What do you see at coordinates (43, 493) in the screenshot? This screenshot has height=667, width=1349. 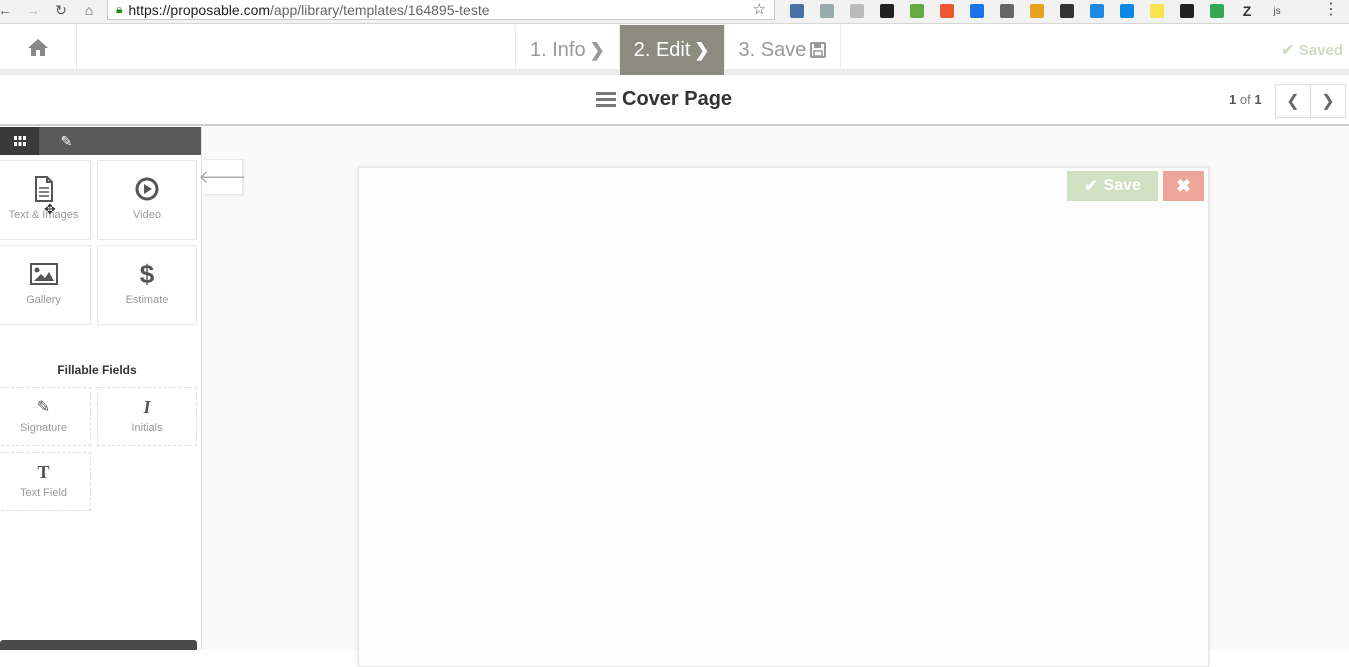 I see `field-label: Text Field` at bounding box center [43, 493].